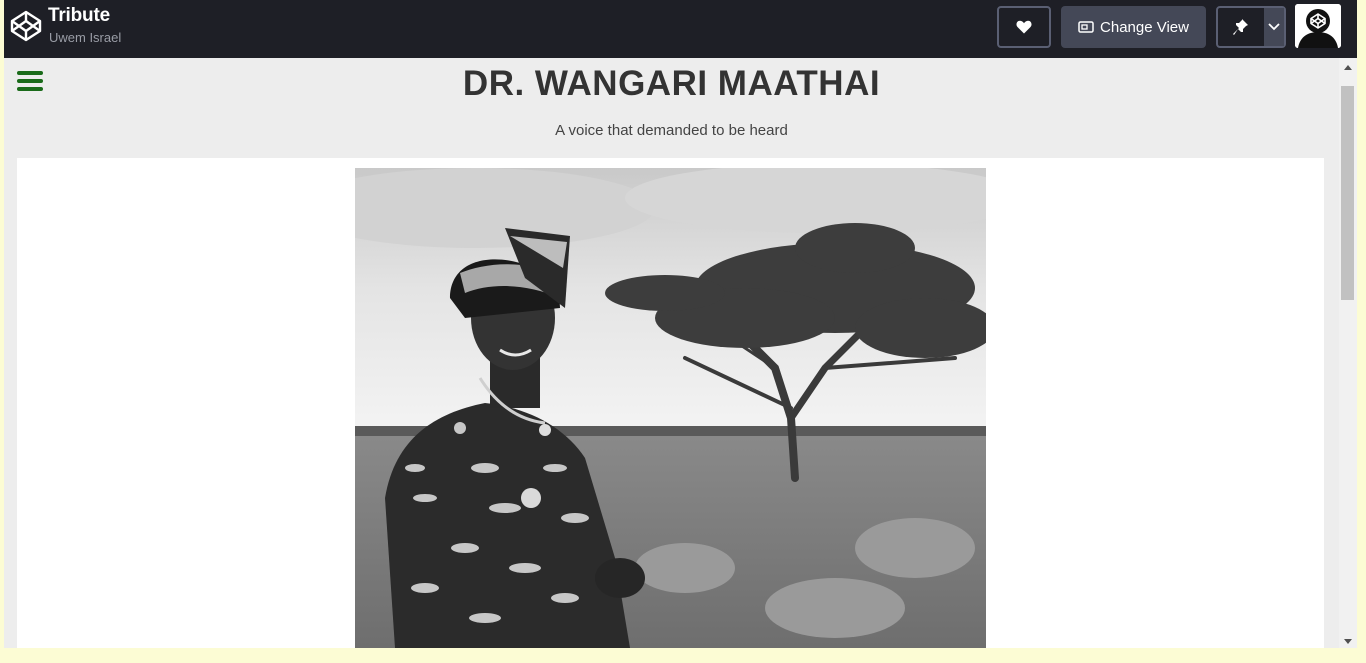 The width and height of the screenshot is (1366, 663). I want to click on pin-button, so click(1251, 27).